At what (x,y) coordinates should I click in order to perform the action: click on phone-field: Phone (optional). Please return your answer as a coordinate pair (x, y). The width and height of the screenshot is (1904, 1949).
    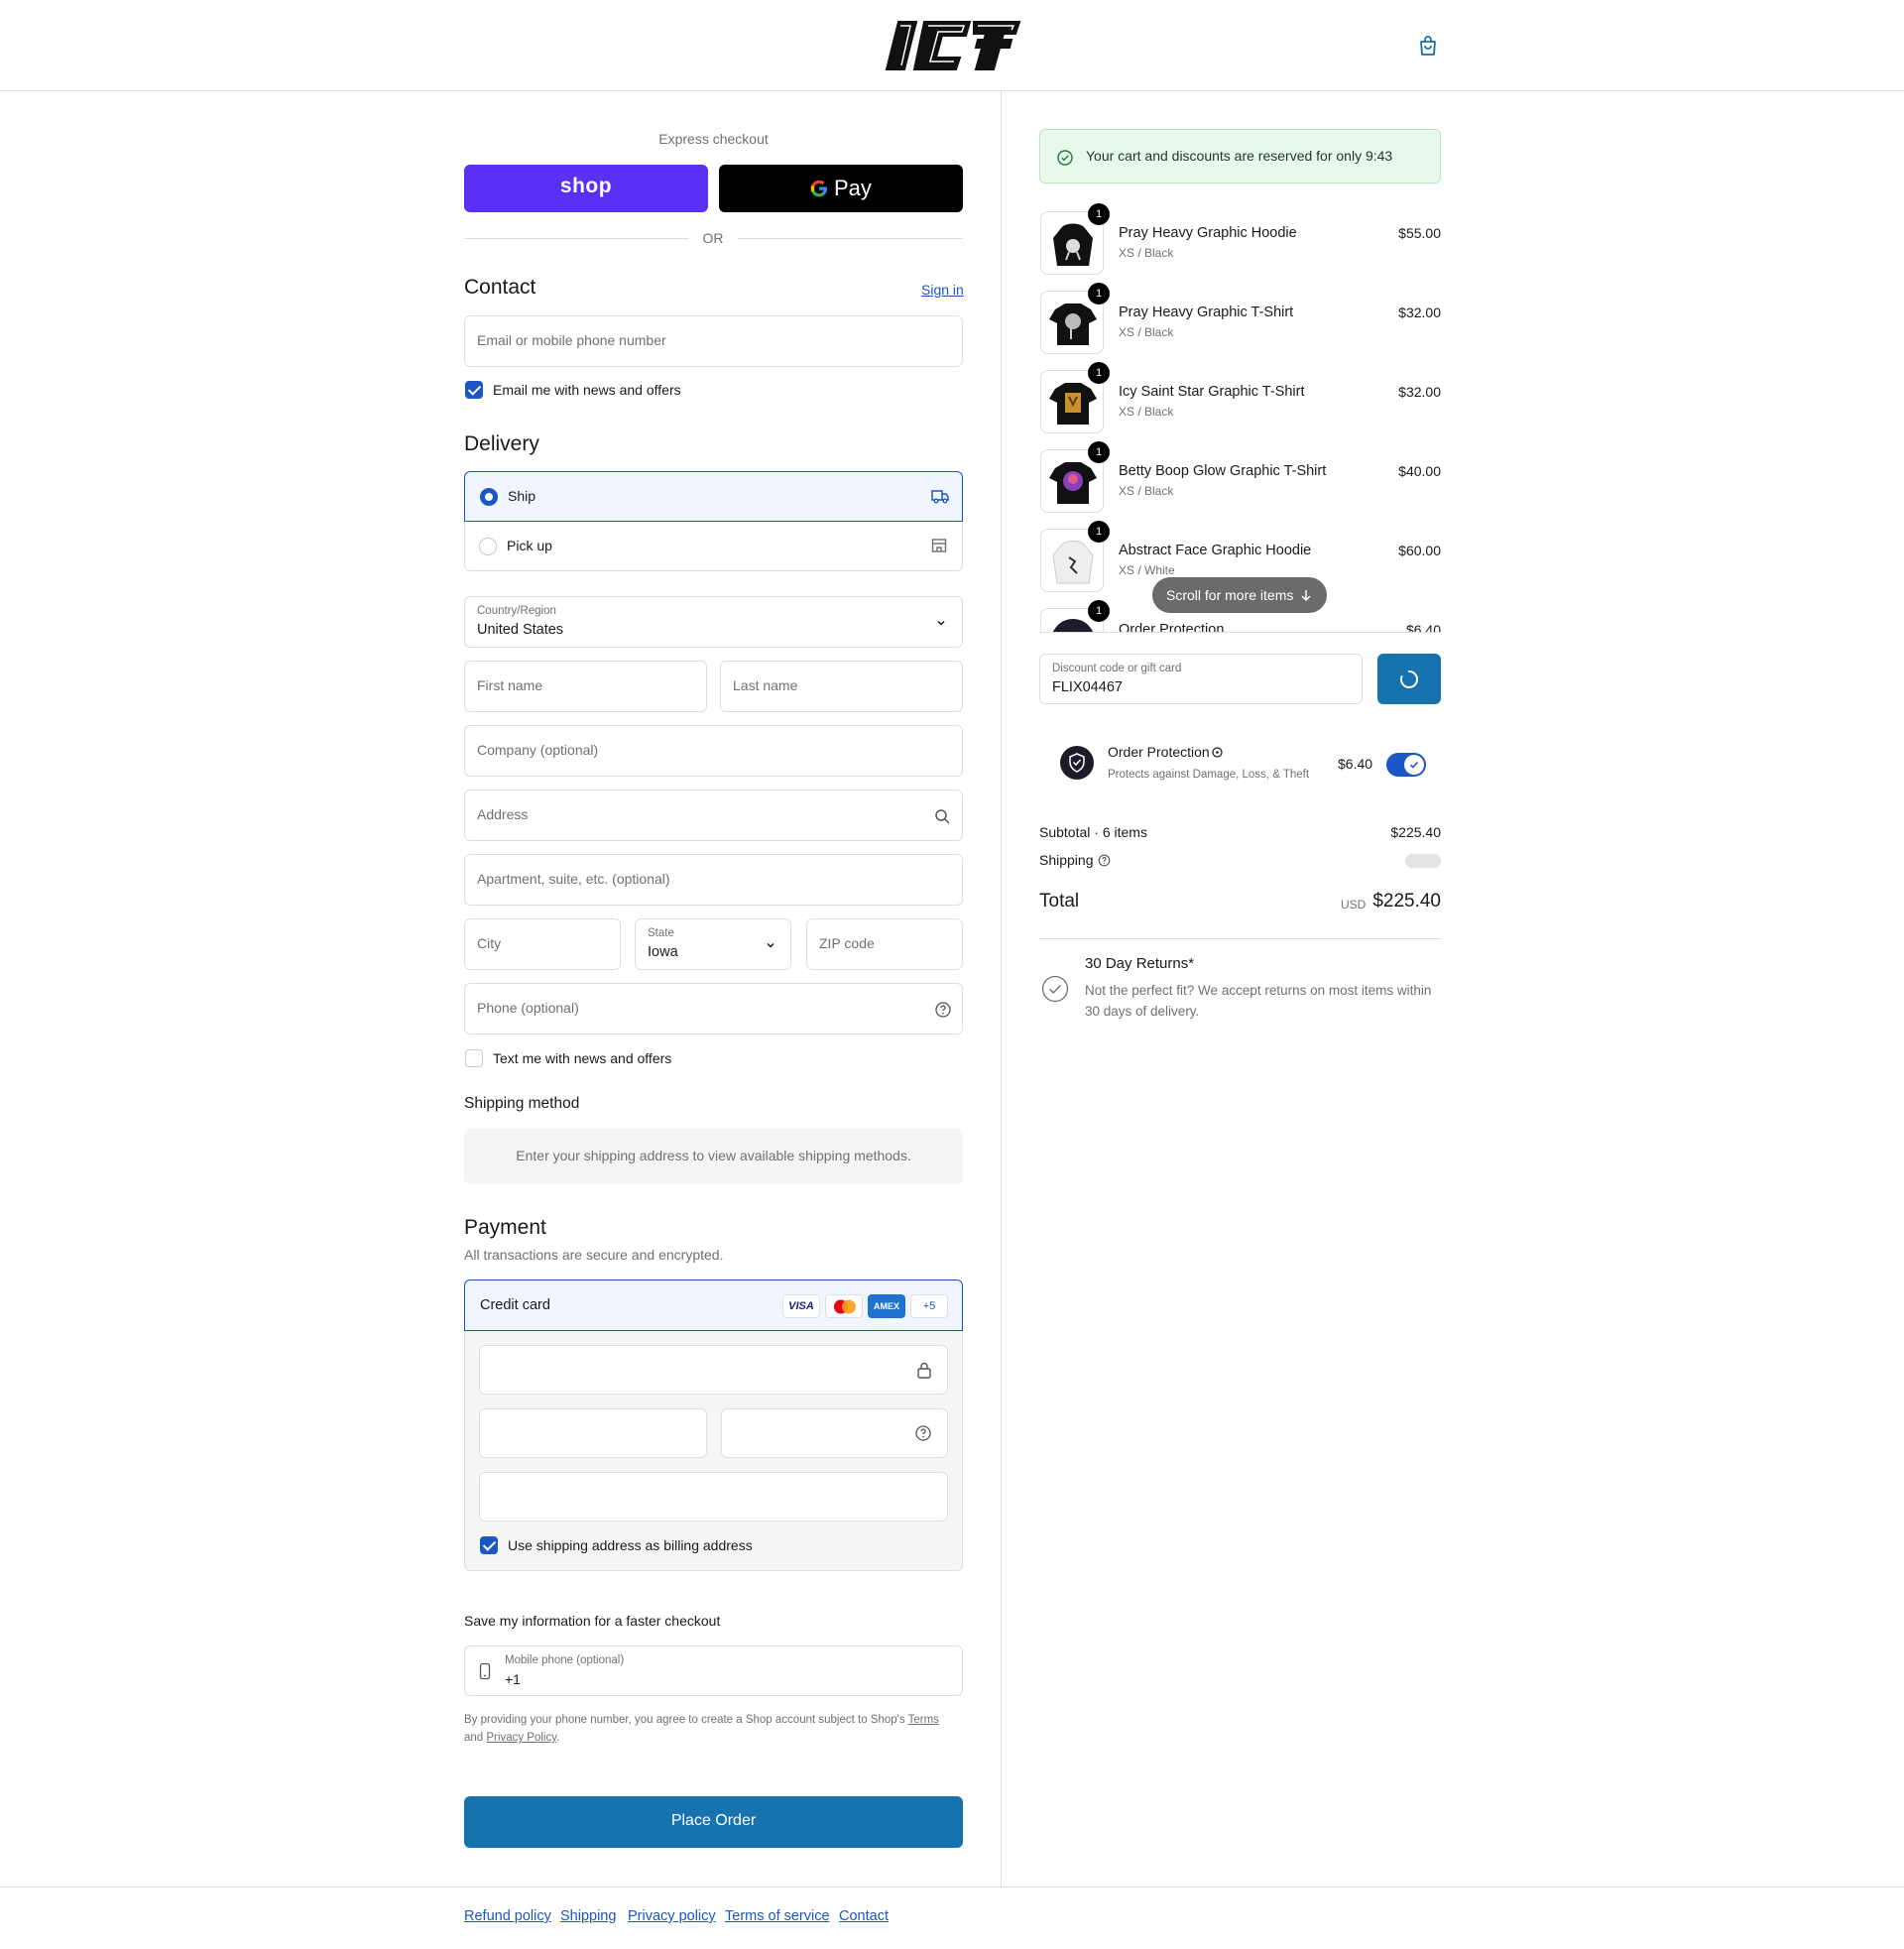
    Looking at the image, I should click on (713, 1009).